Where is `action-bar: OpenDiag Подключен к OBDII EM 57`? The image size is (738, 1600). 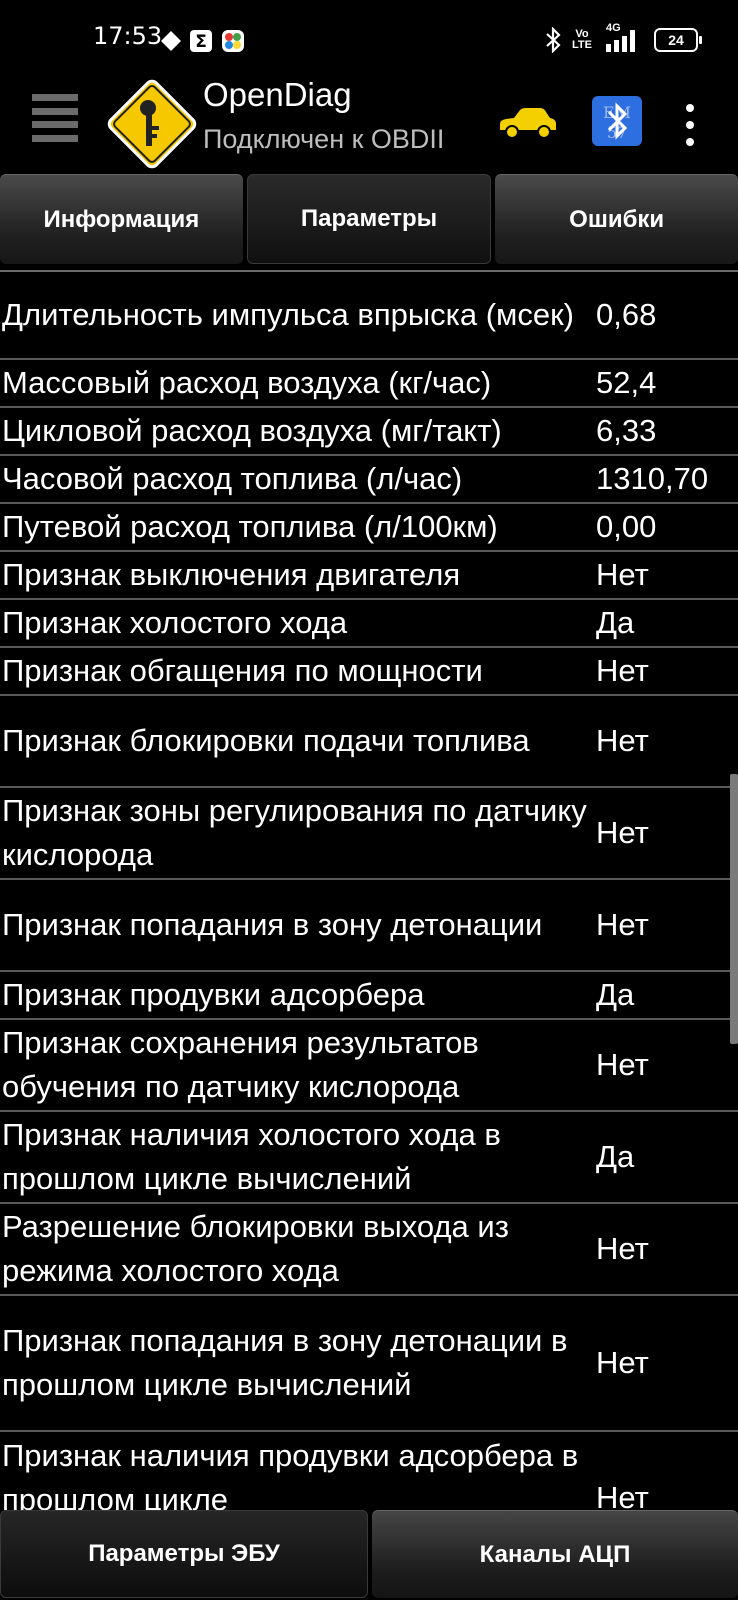
action-bar: OpenDiag Подключен к OBDII EM 57 is located at coordinates (369, 126).